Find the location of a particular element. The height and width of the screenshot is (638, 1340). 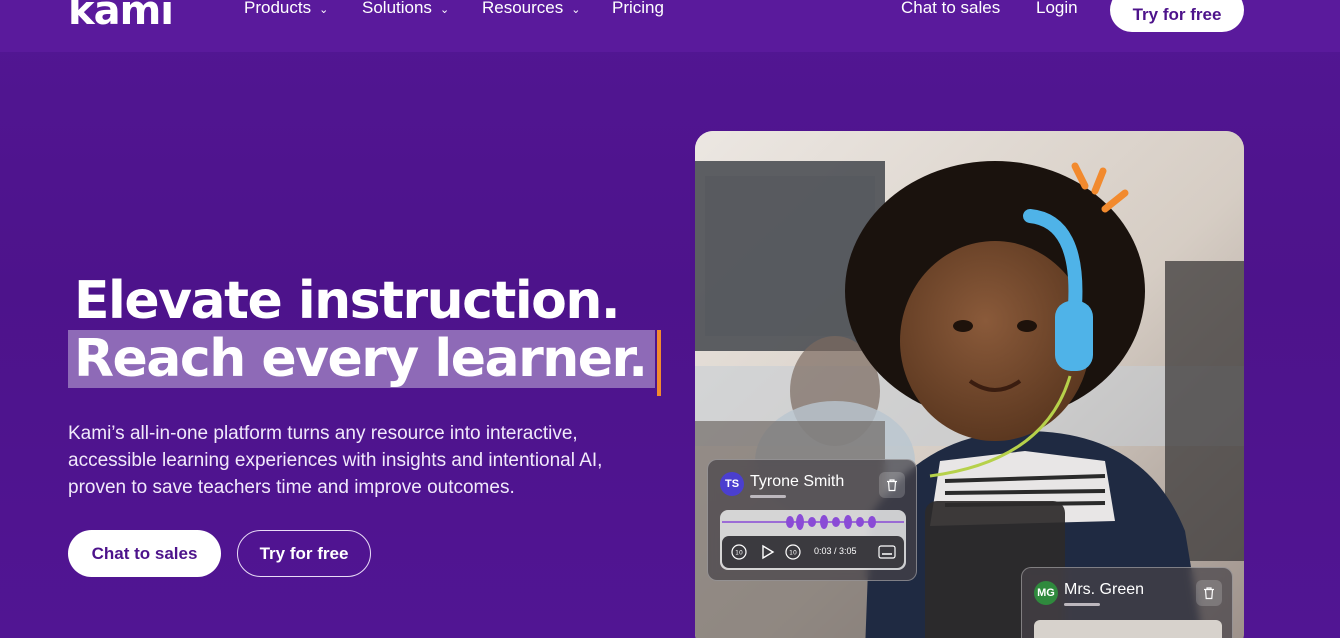

nav-chat-to-sales-link: Chat to sales is located at coordinates (950, 9).